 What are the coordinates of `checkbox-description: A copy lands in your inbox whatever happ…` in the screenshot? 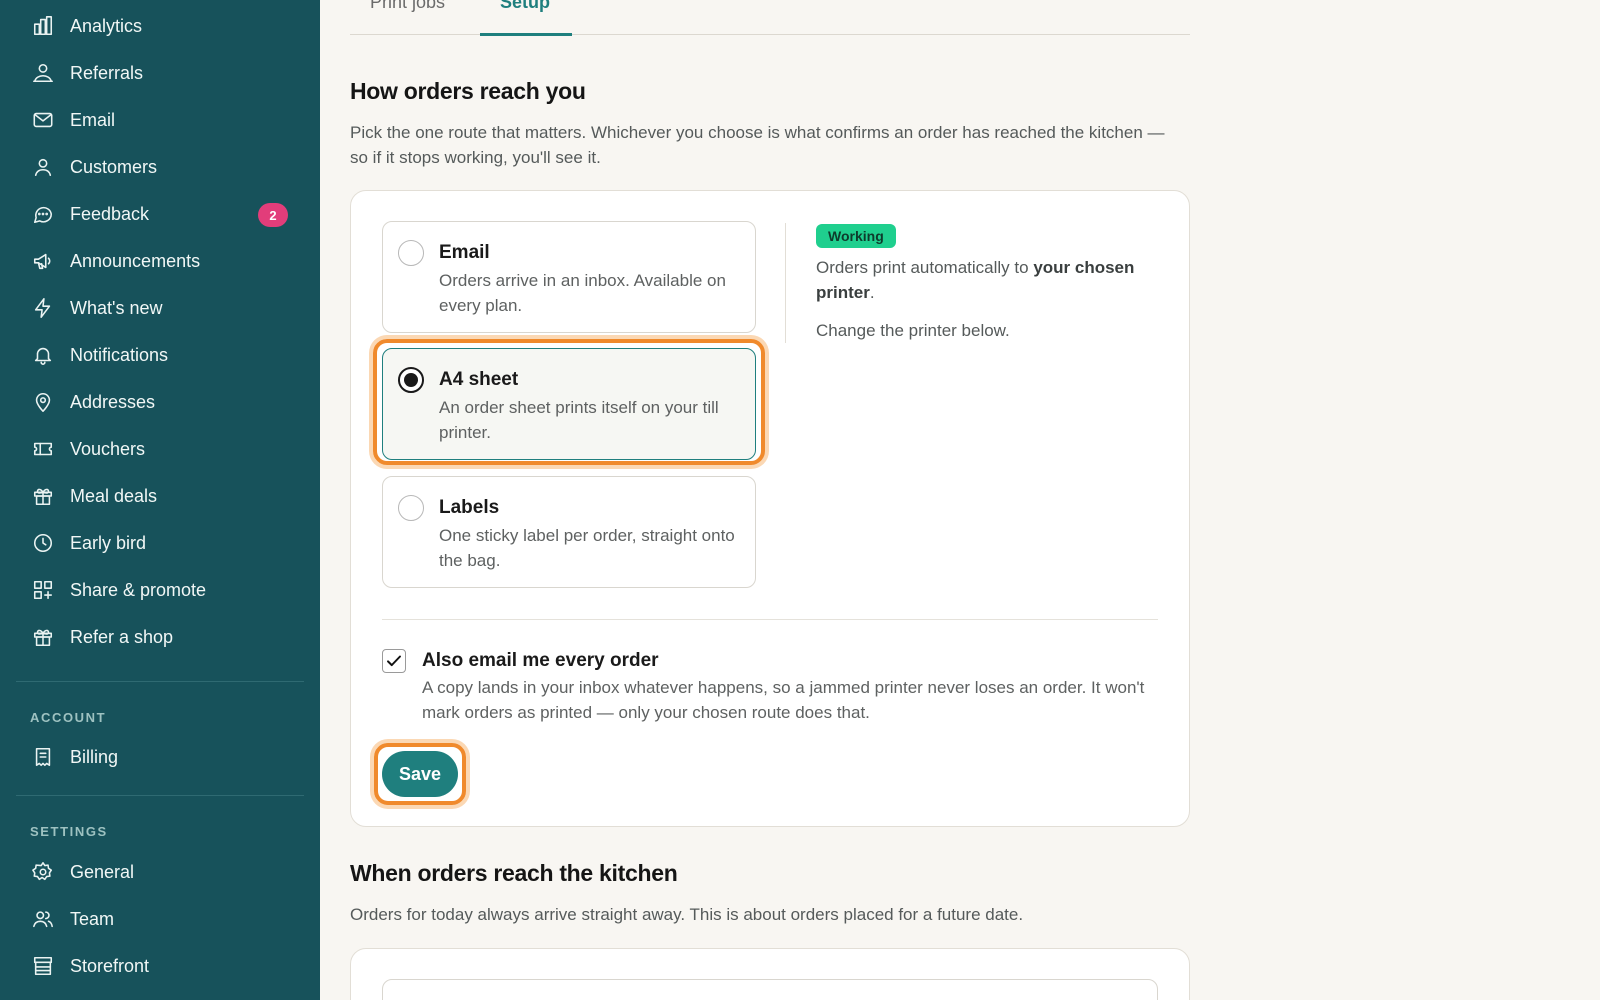 It's located at (783, 700).